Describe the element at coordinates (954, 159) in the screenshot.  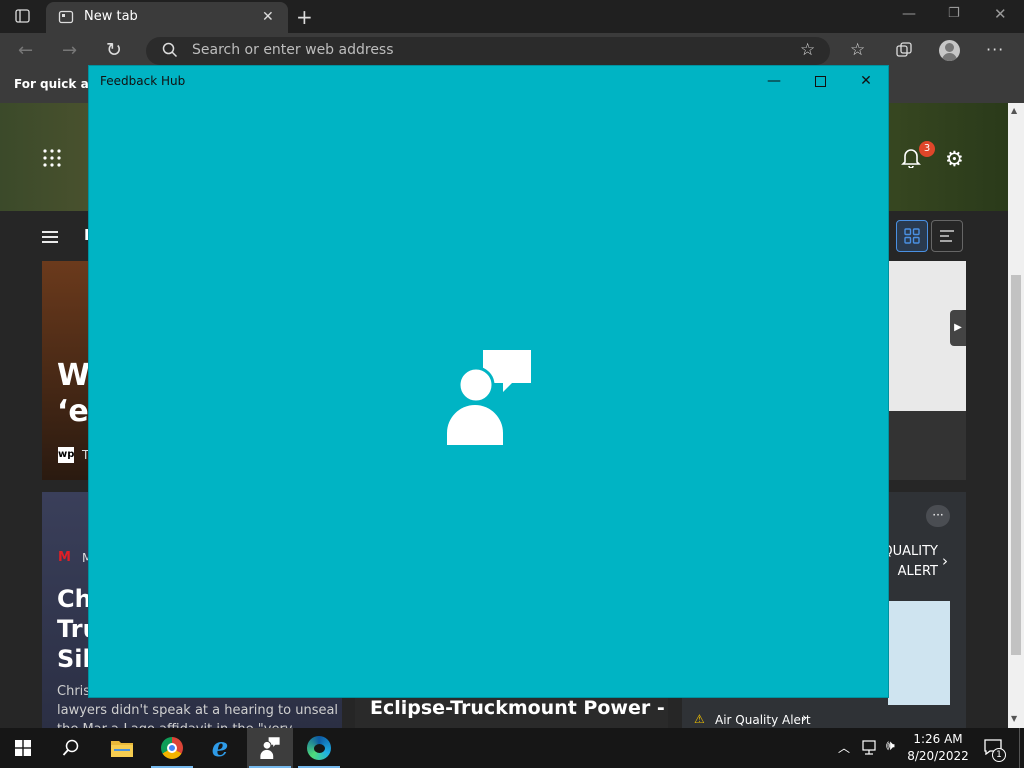
I see `page-settings-gear-icon: ⚙` at that location.